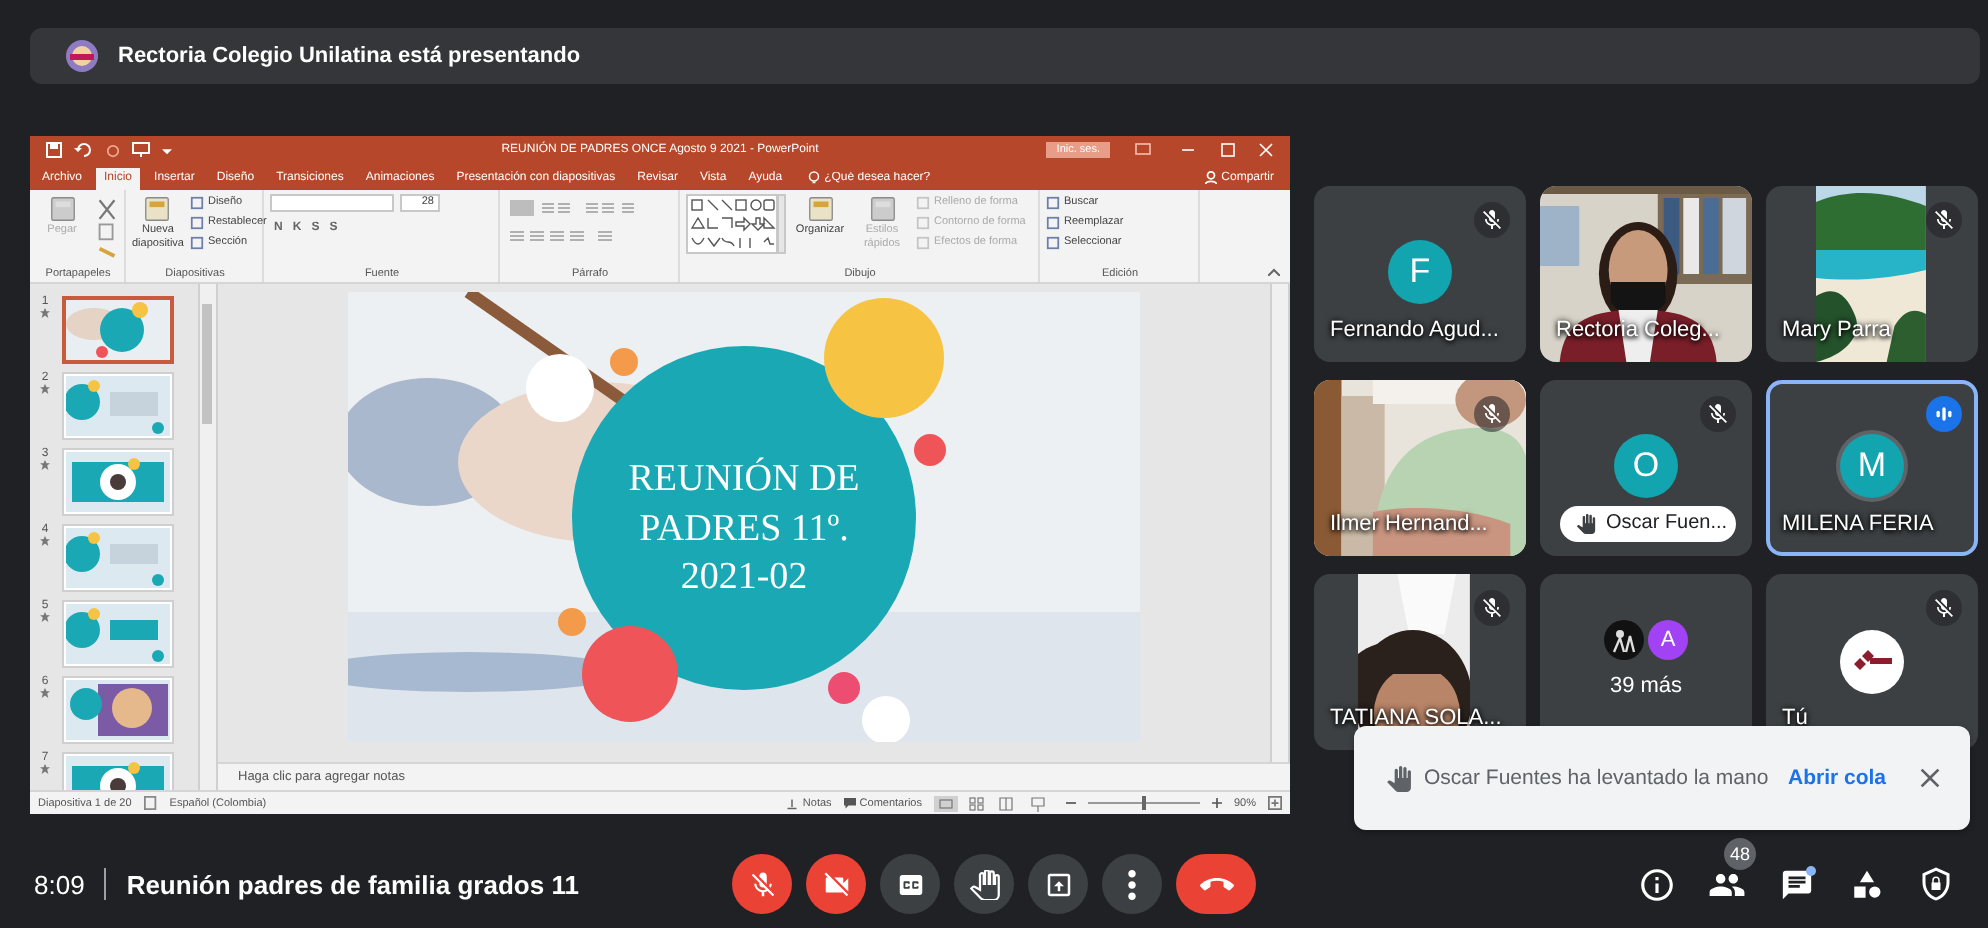  I want to click on shapes-gallery, so click(736, 224).